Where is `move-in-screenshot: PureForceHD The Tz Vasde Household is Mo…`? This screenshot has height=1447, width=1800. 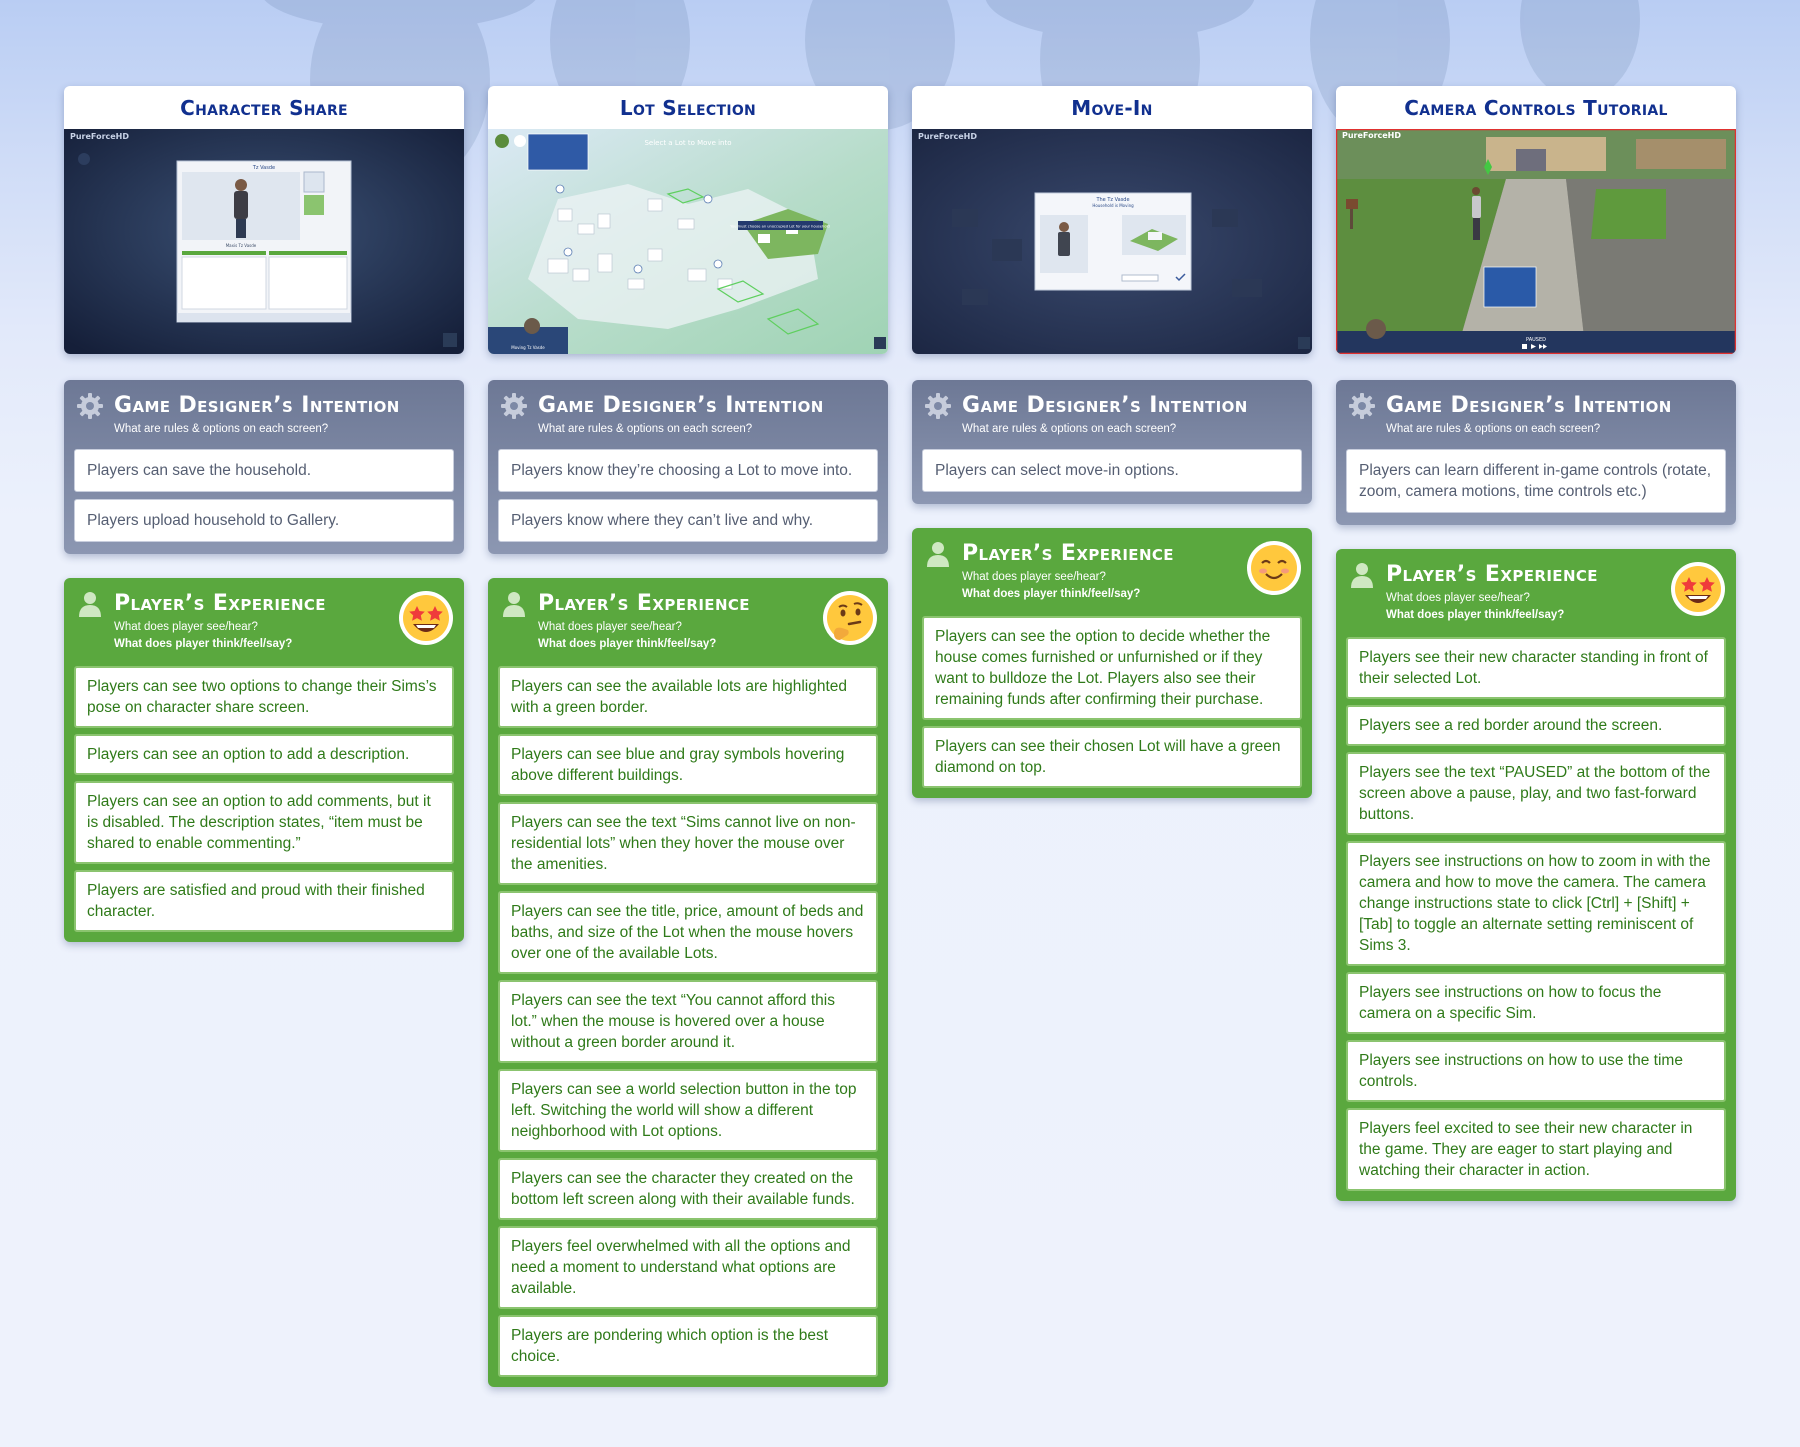
move-in-screenshot: PureForceHD The Tz Vasde Household is Mo… is located at coordinates (1112, 241).